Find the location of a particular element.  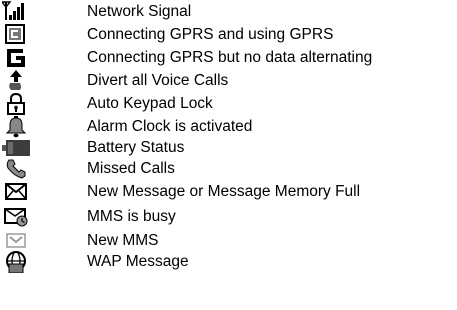

list-item-label: New MMS is located at coordinates (123, 240).